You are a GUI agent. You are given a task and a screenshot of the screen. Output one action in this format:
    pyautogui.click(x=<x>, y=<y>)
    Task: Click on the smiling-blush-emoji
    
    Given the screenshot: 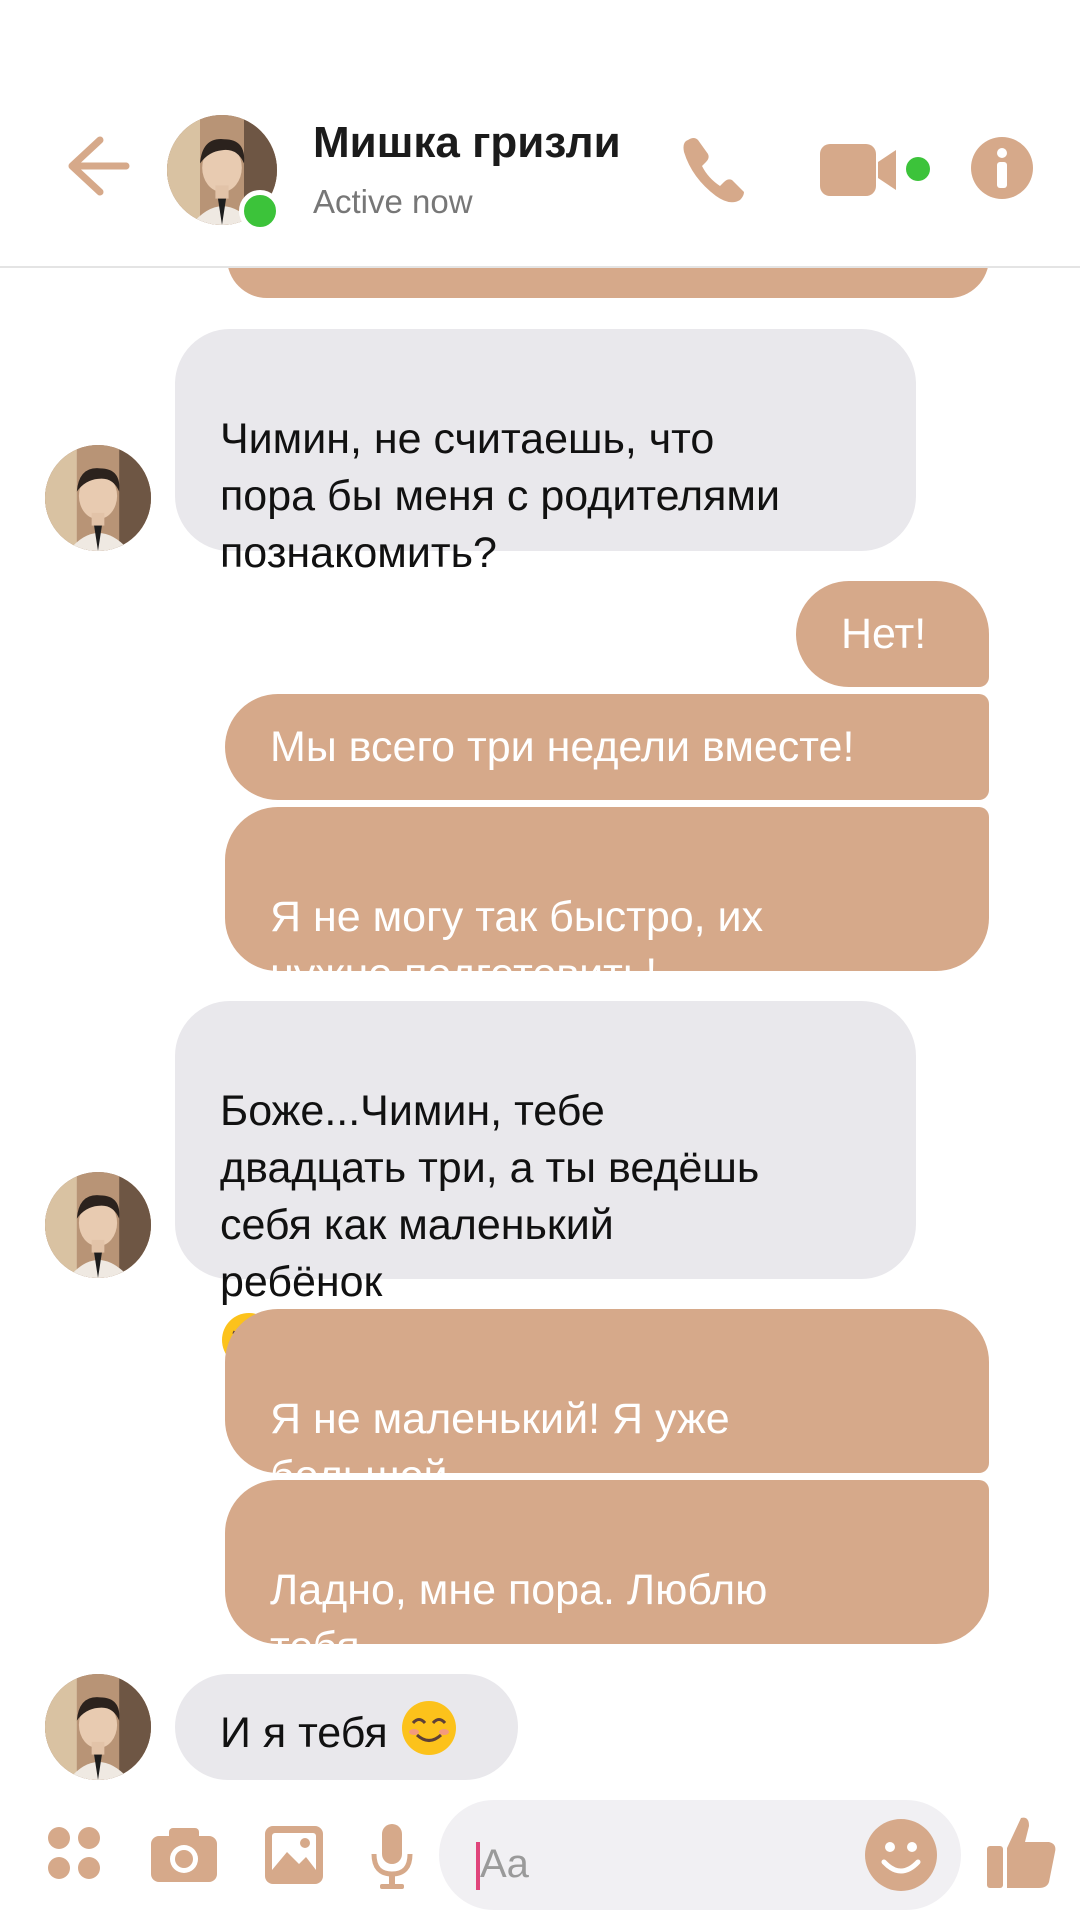 What is the action you would take?
    pyautogui.click(x=428, y=1728)
    